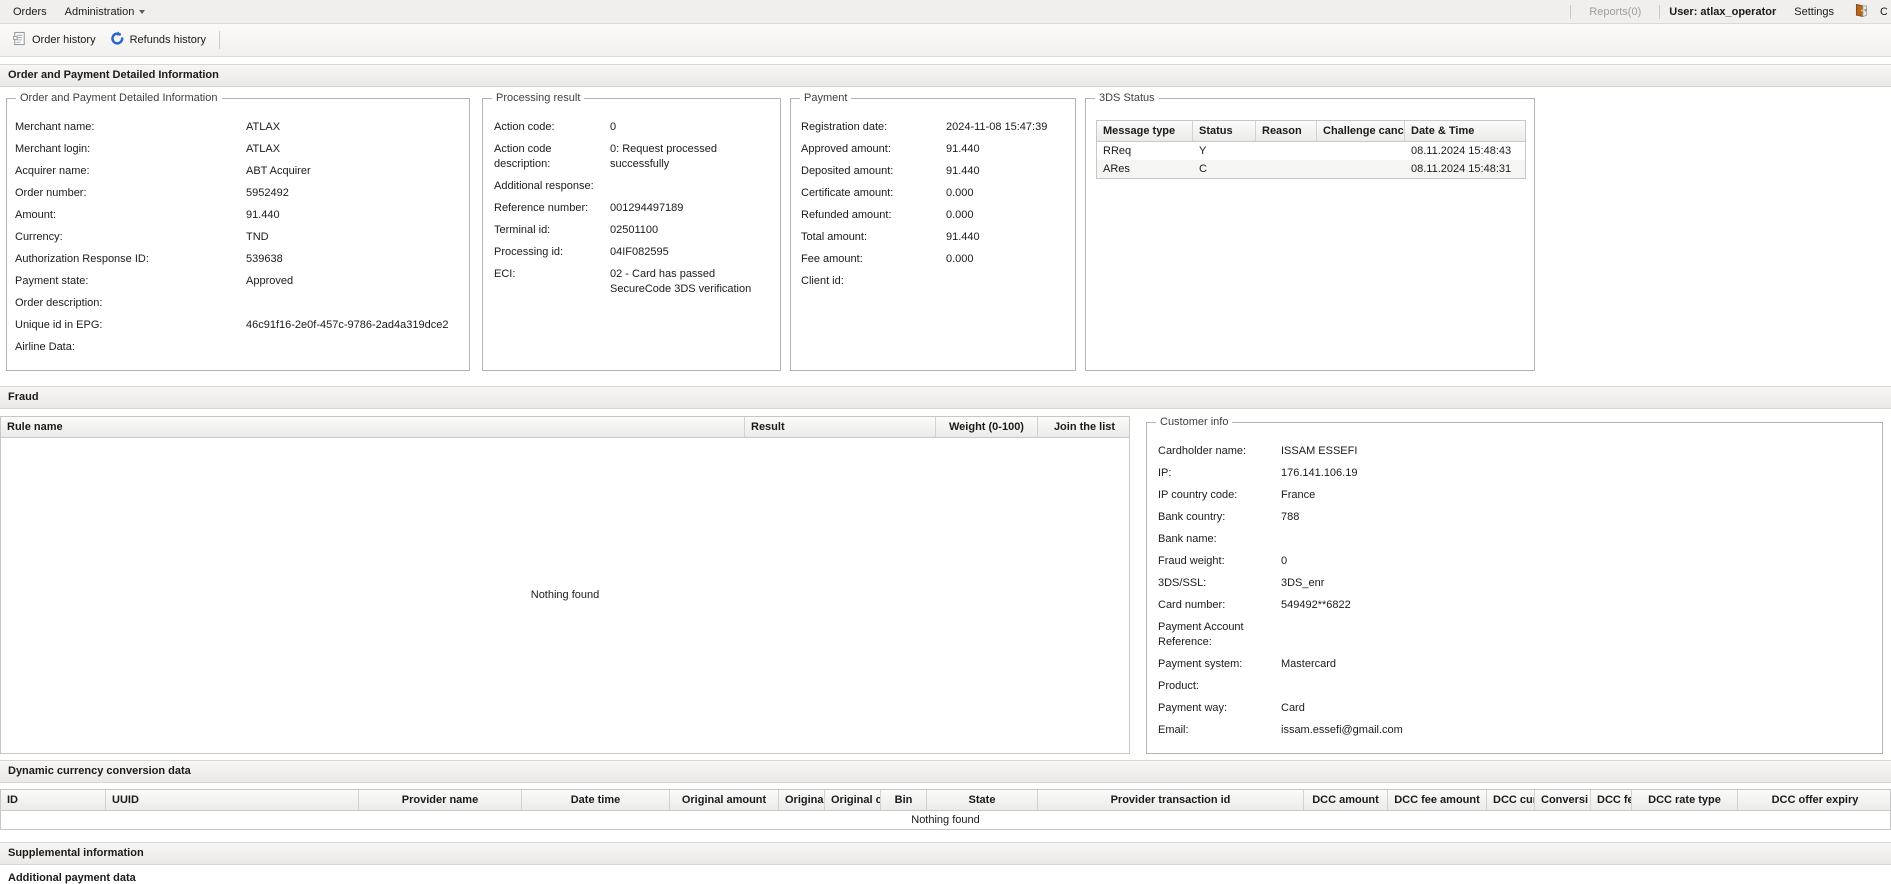 This screenshot has height=884, width=1891. Describe the element at coordinates (1171, 800) in the screenshot. I see `column-header: Provider transaction id` at that location.